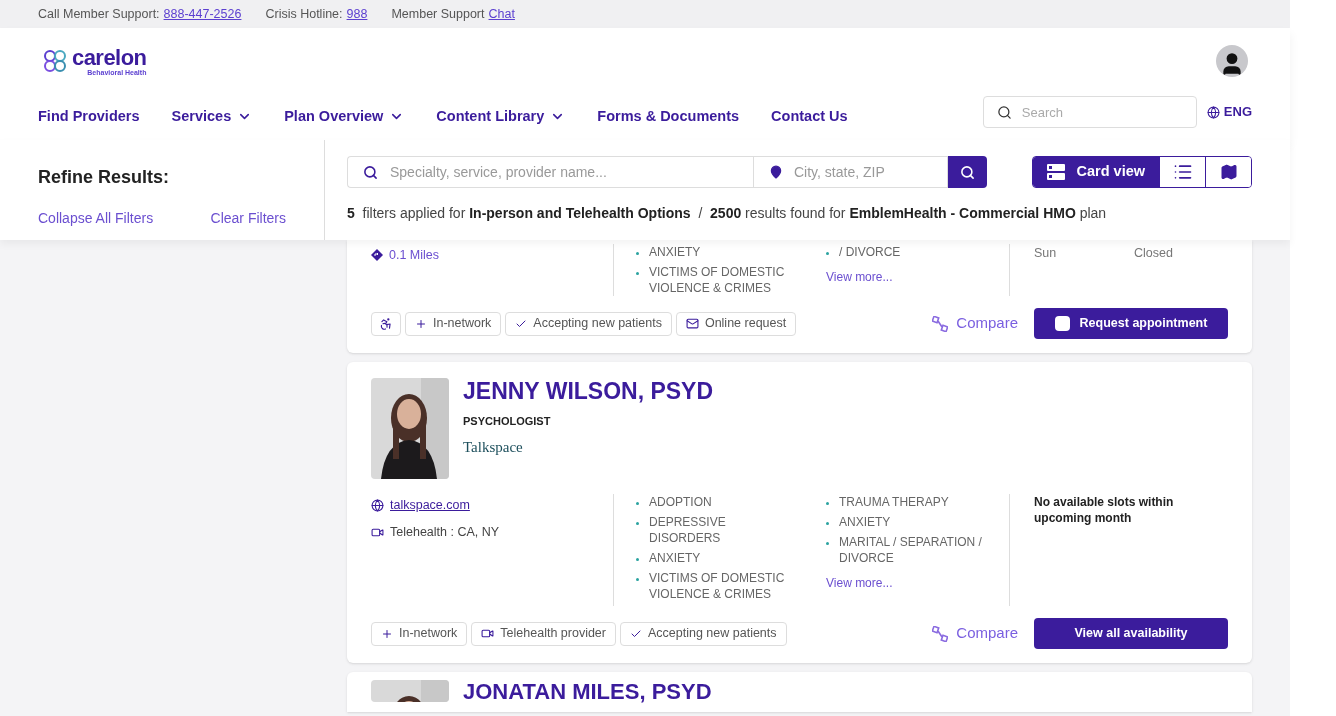 This screenshot has width=1336, height=716. Describe the element at coordinates (89, 117) in the screenshot. I see `nav-link: Find Providers` at that location.